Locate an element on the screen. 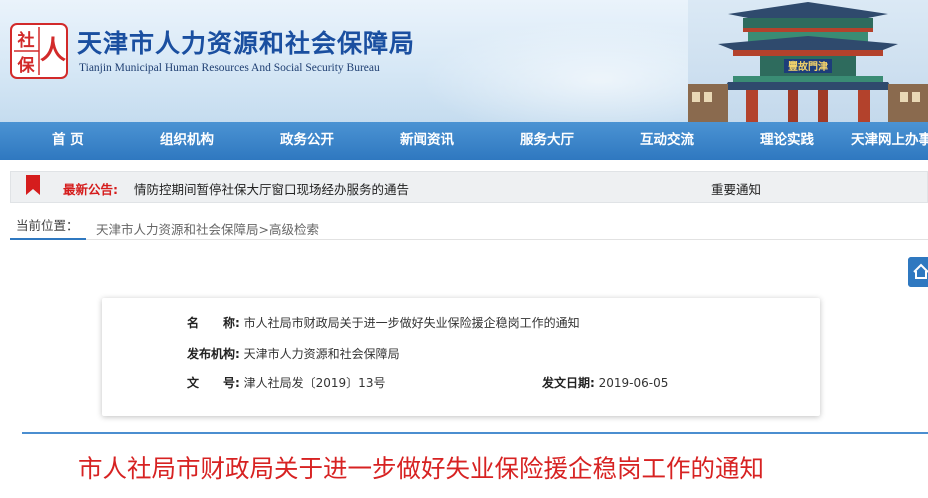 The height and width of the screenshot is (498, 928). field-number-value: 津人社局发〔2019〕13号 is located at coordinates (314, 383).